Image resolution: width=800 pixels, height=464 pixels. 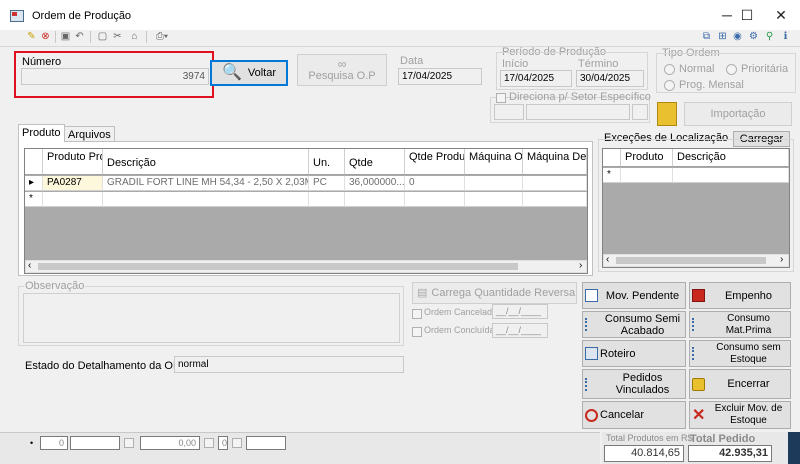 I want to click on total-pedido-label: Total Pedido, so click(x=723, y=439).